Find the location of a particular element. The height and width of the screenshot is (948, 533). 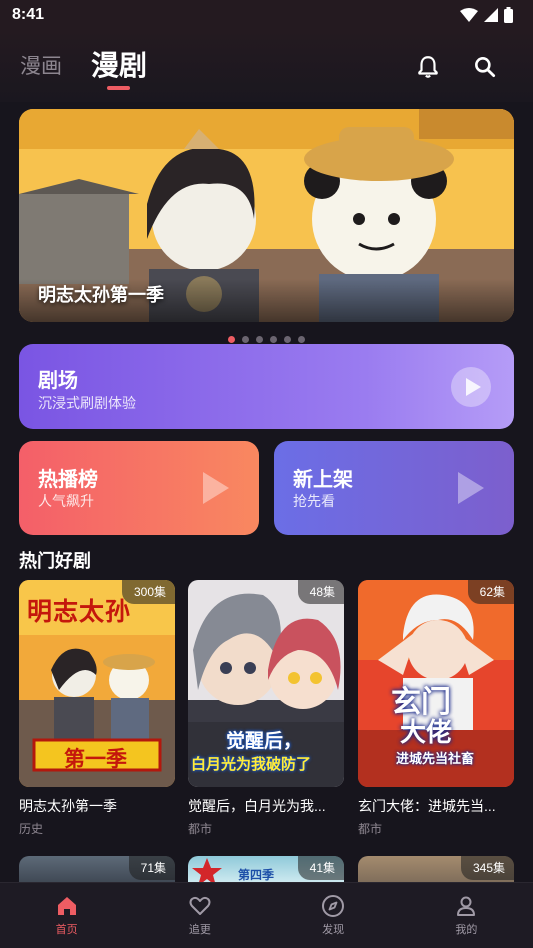

bottom-nav: 首页 追更 发现 我的 is located at coordinates (266, 915).